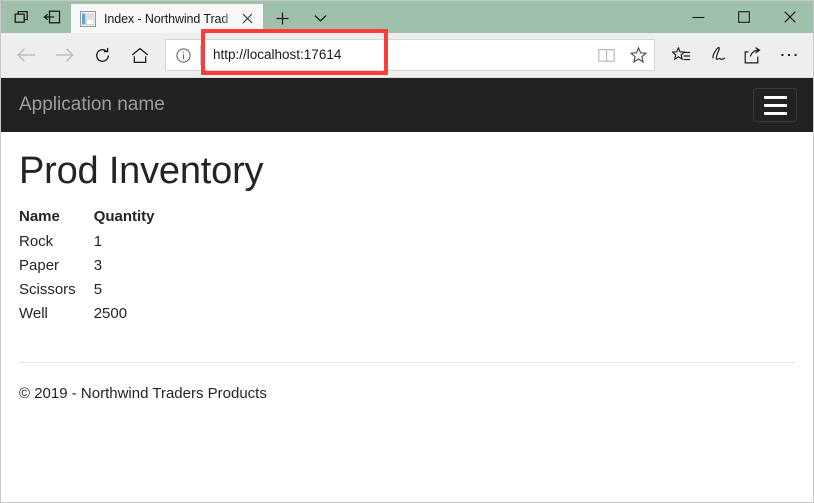  I want to click on app-brand-link: Application name, so click(92, 105).